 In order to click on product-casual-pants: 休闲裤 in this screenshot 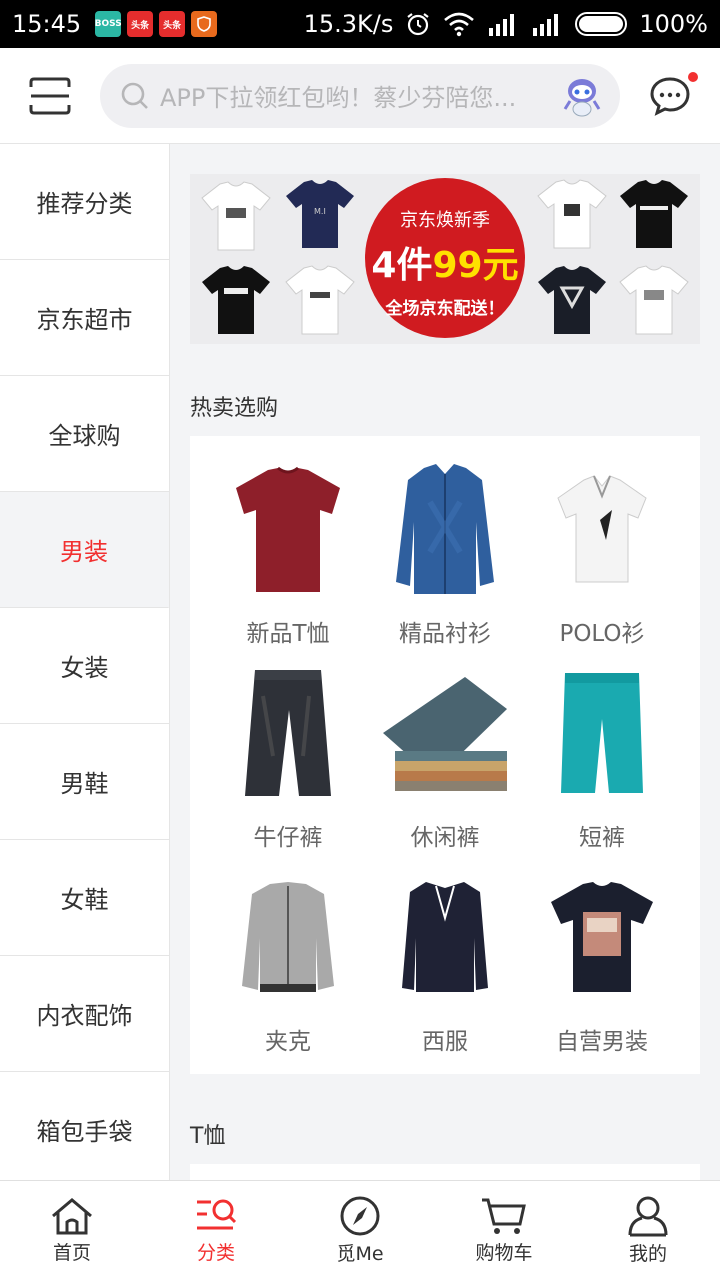, I will do `click(445, 758)`.